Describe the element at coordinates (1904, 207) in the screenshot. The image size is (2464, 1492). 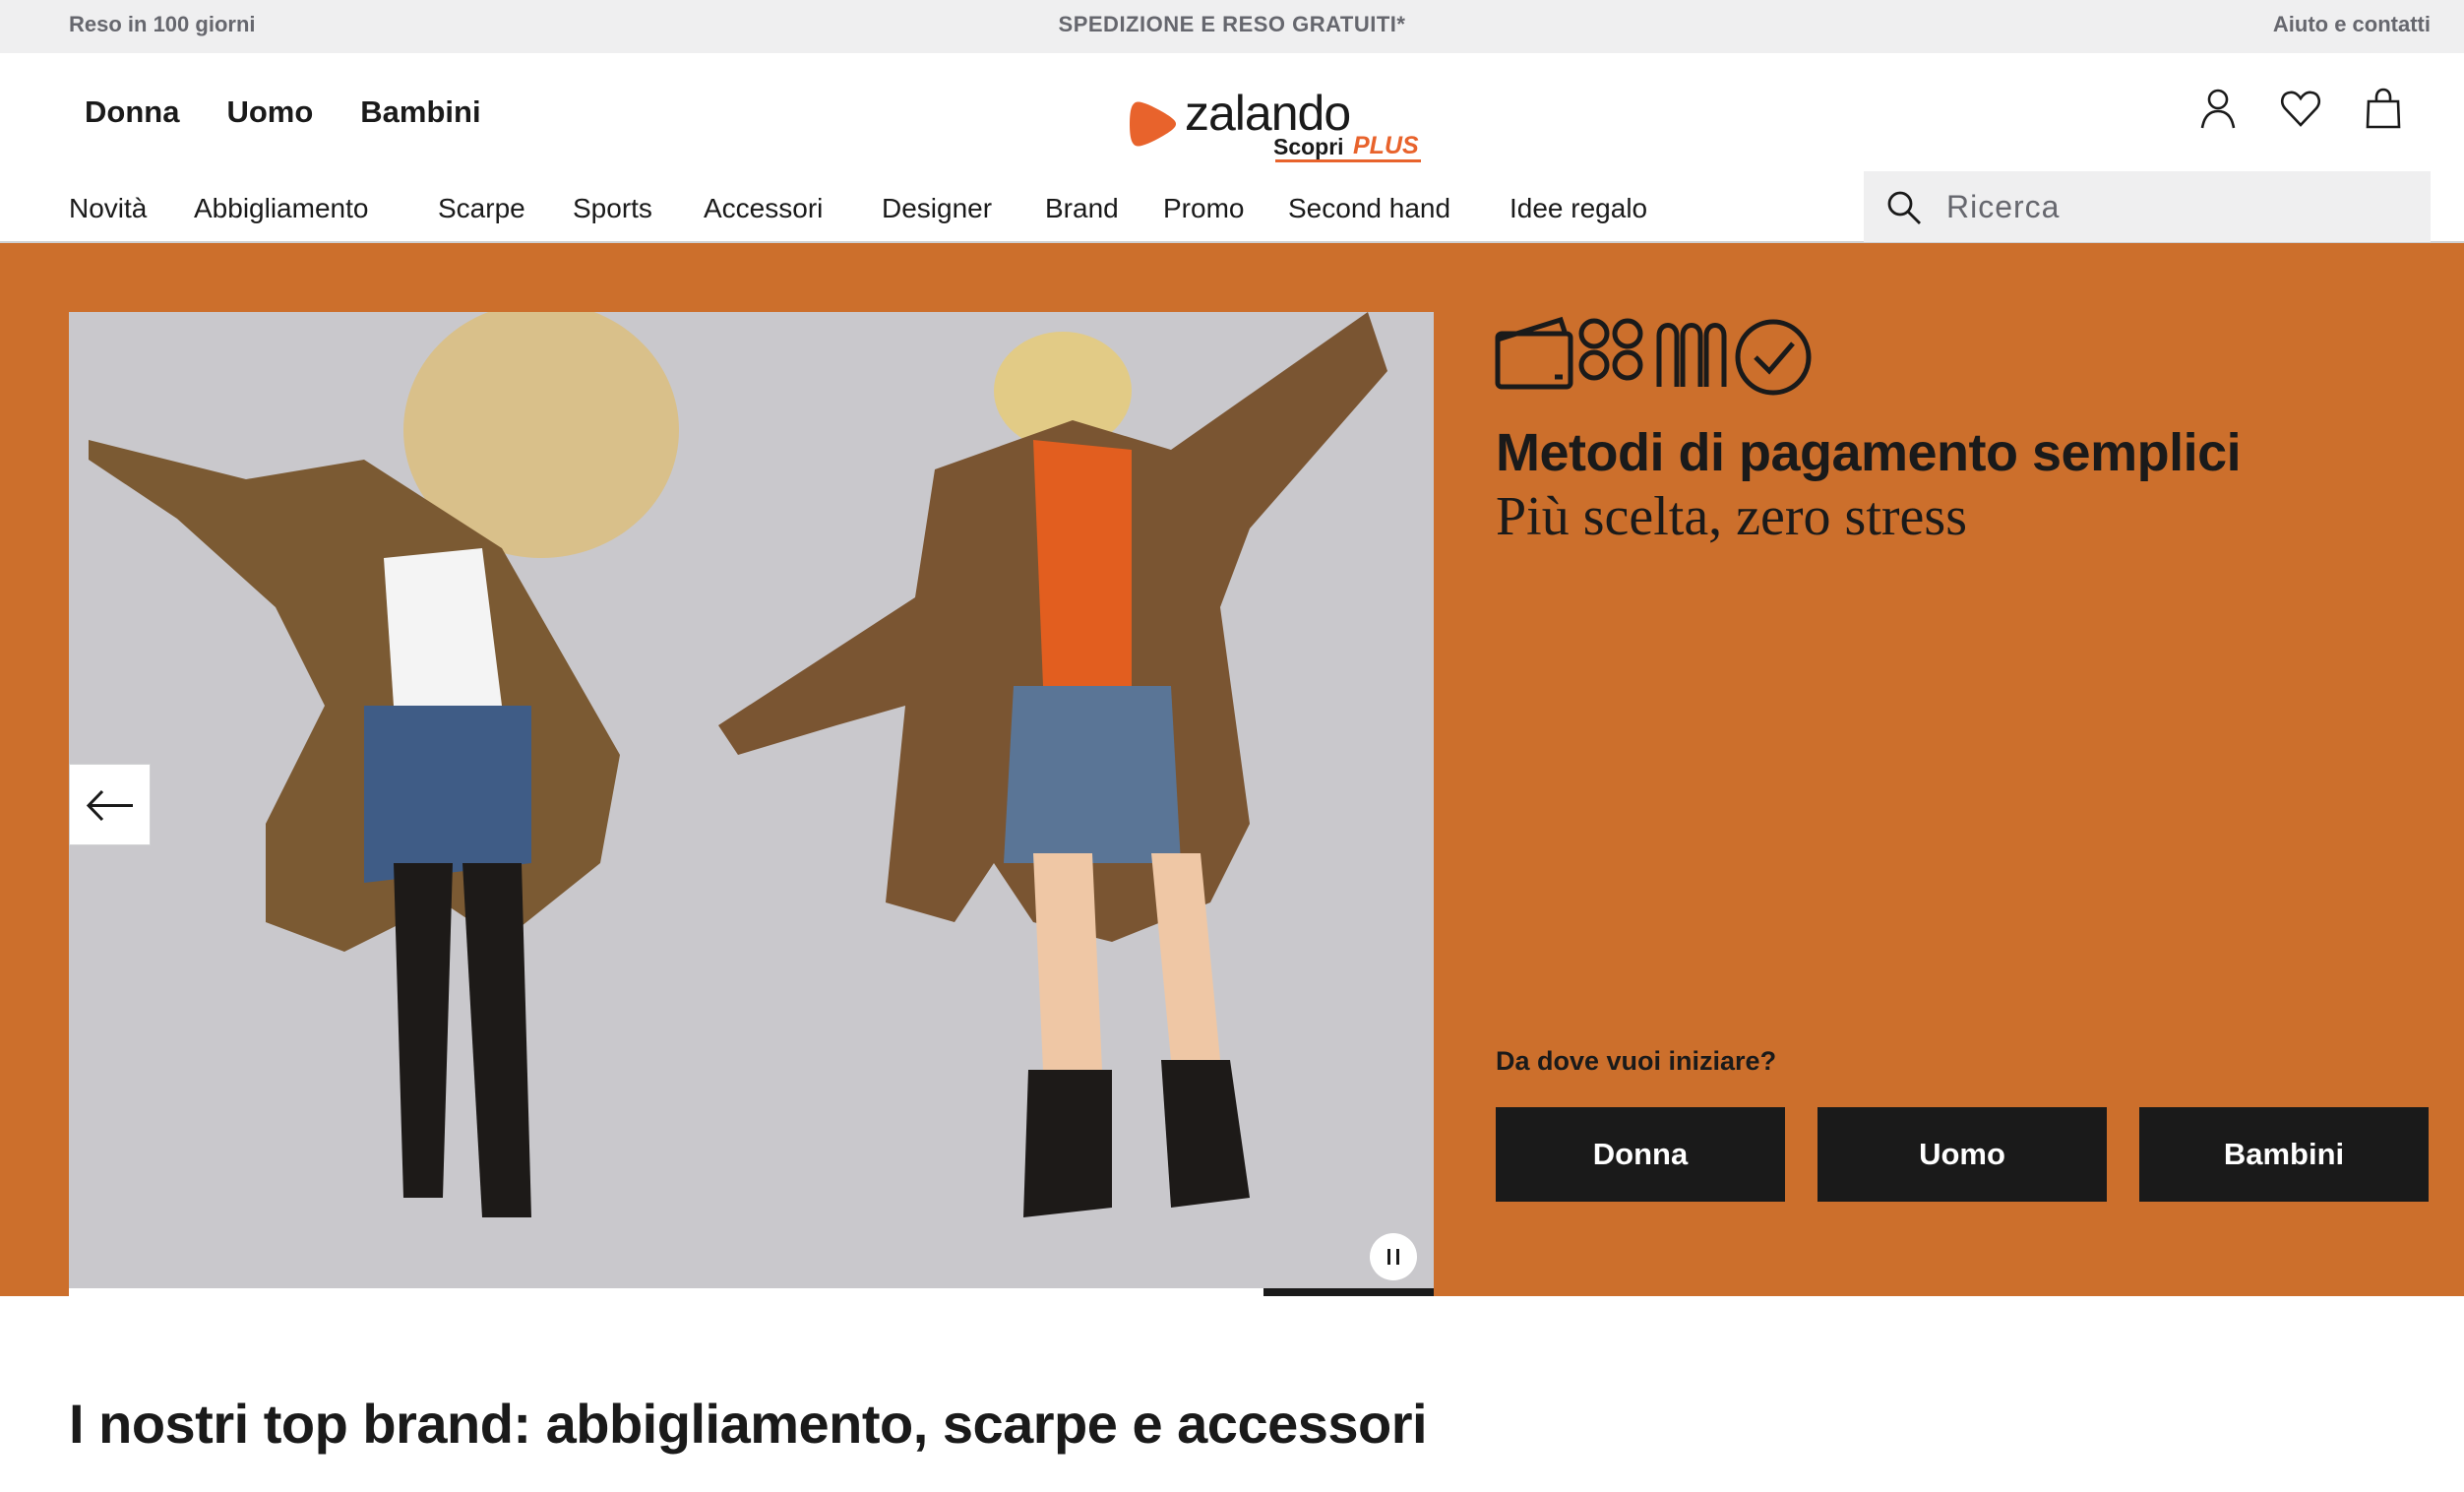
I see `search-icon` at that location.